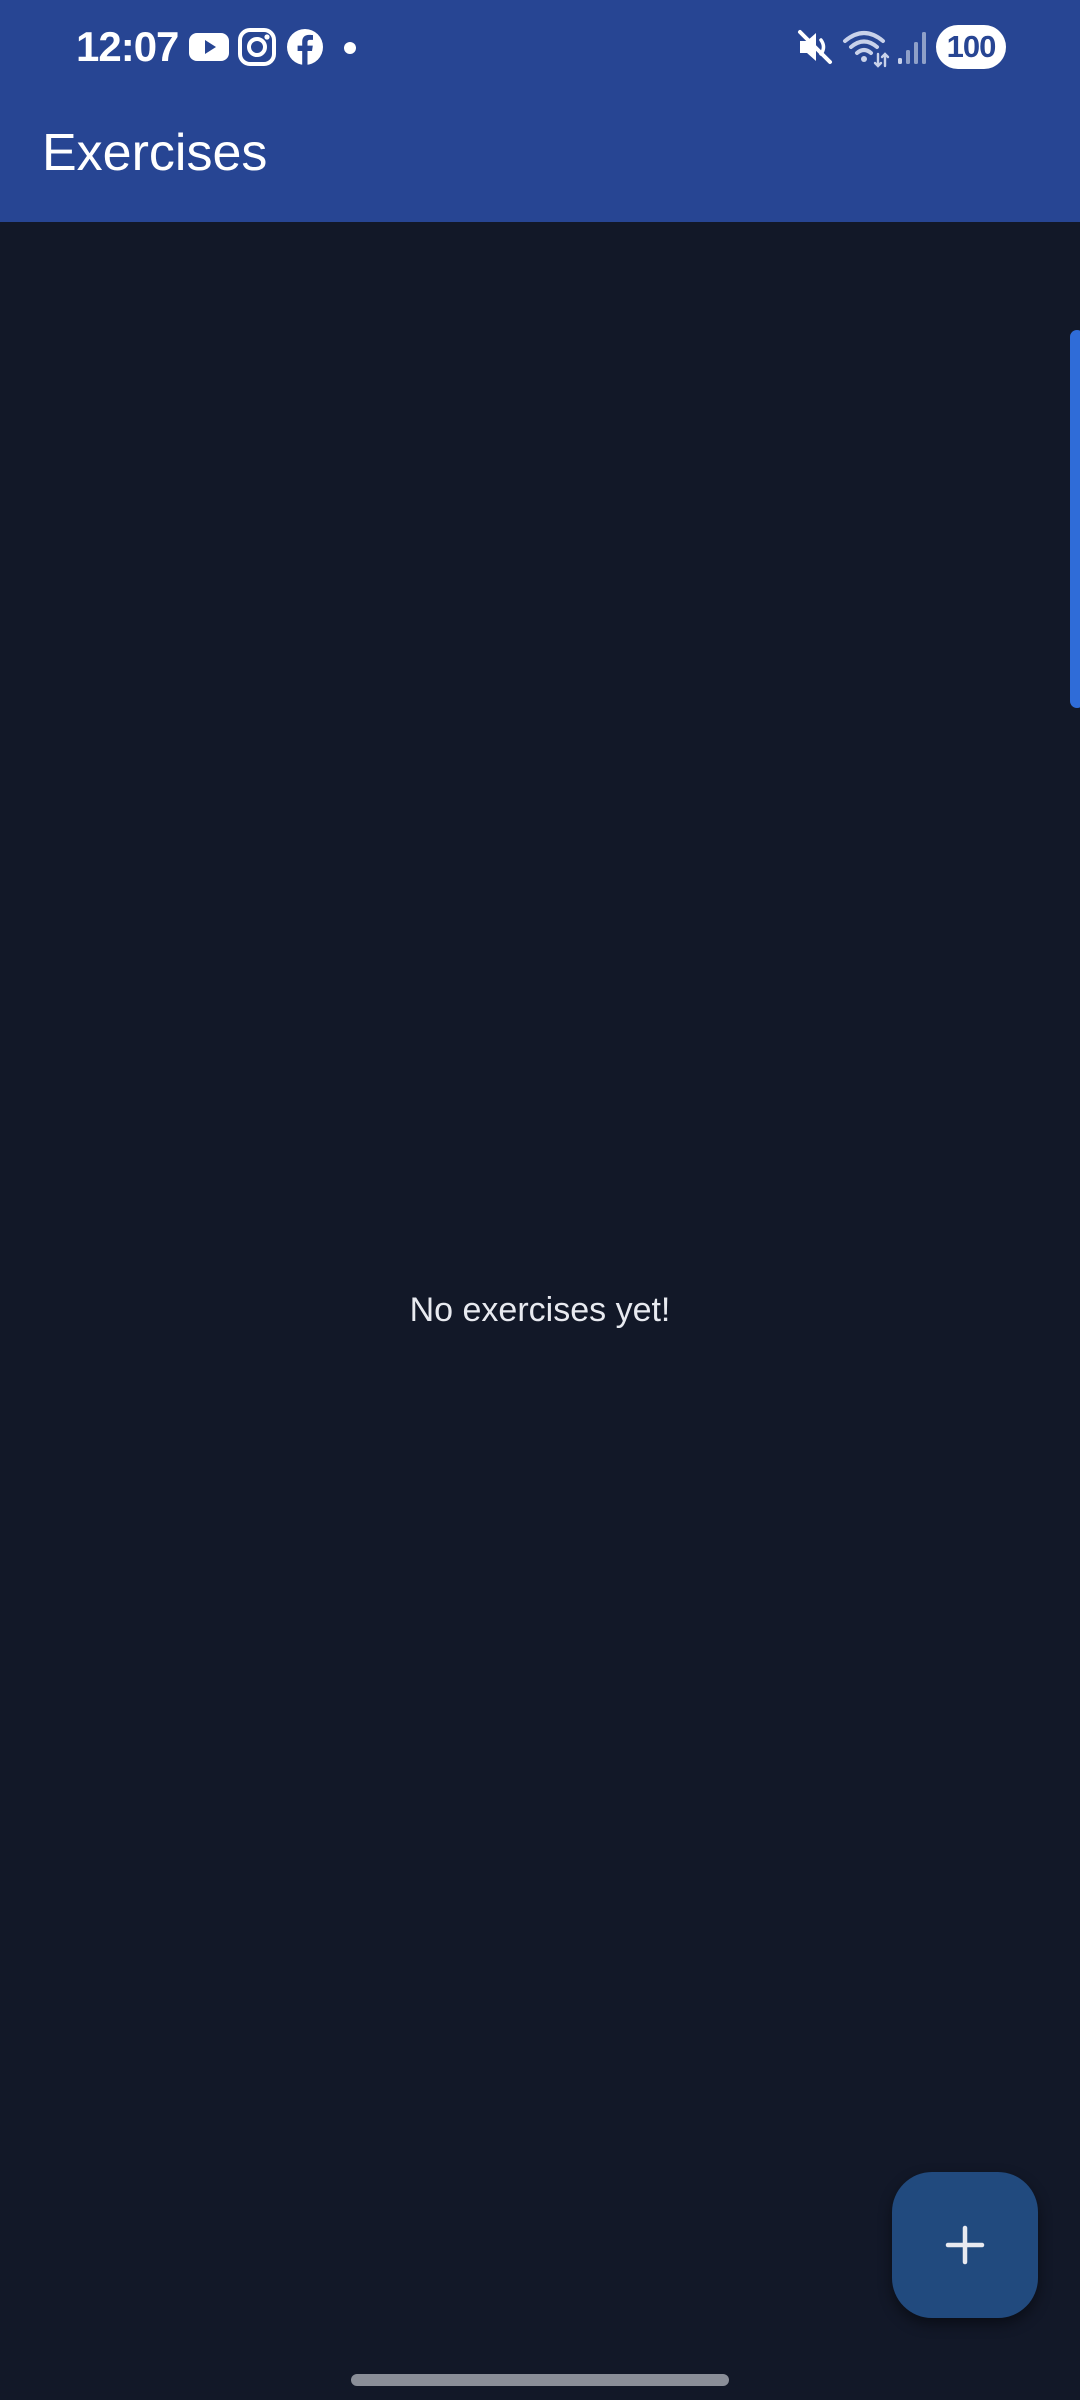  What do you see at coordinates (540, 1310) in the screenshot?
I see `empty-state-message: No exercises yet!` at bounding box center [540, 1310].